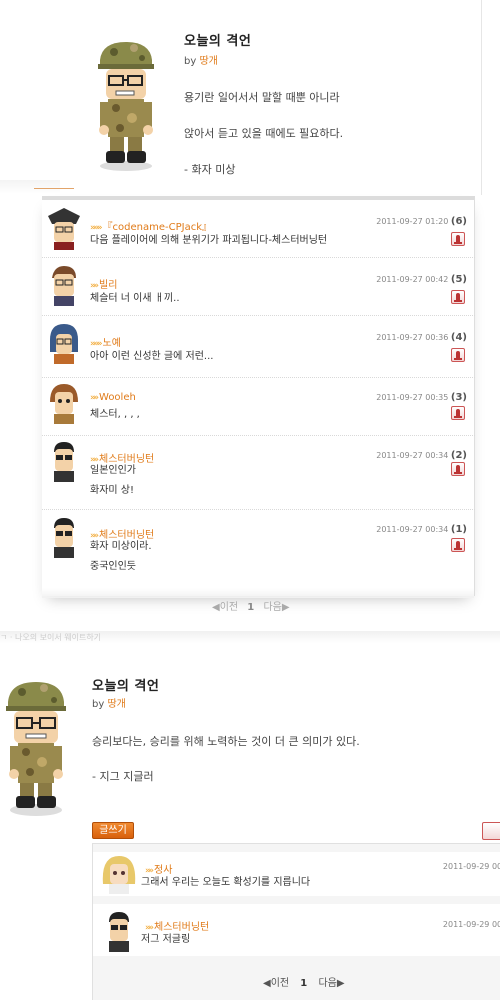 Image resolution: width=500 pixels, height=1000 pixels. What do you see at coordinates (123, 776) in the screenshot?
I see `quote-attribution: - 지그 지글러` at bounding box center [123, 776].